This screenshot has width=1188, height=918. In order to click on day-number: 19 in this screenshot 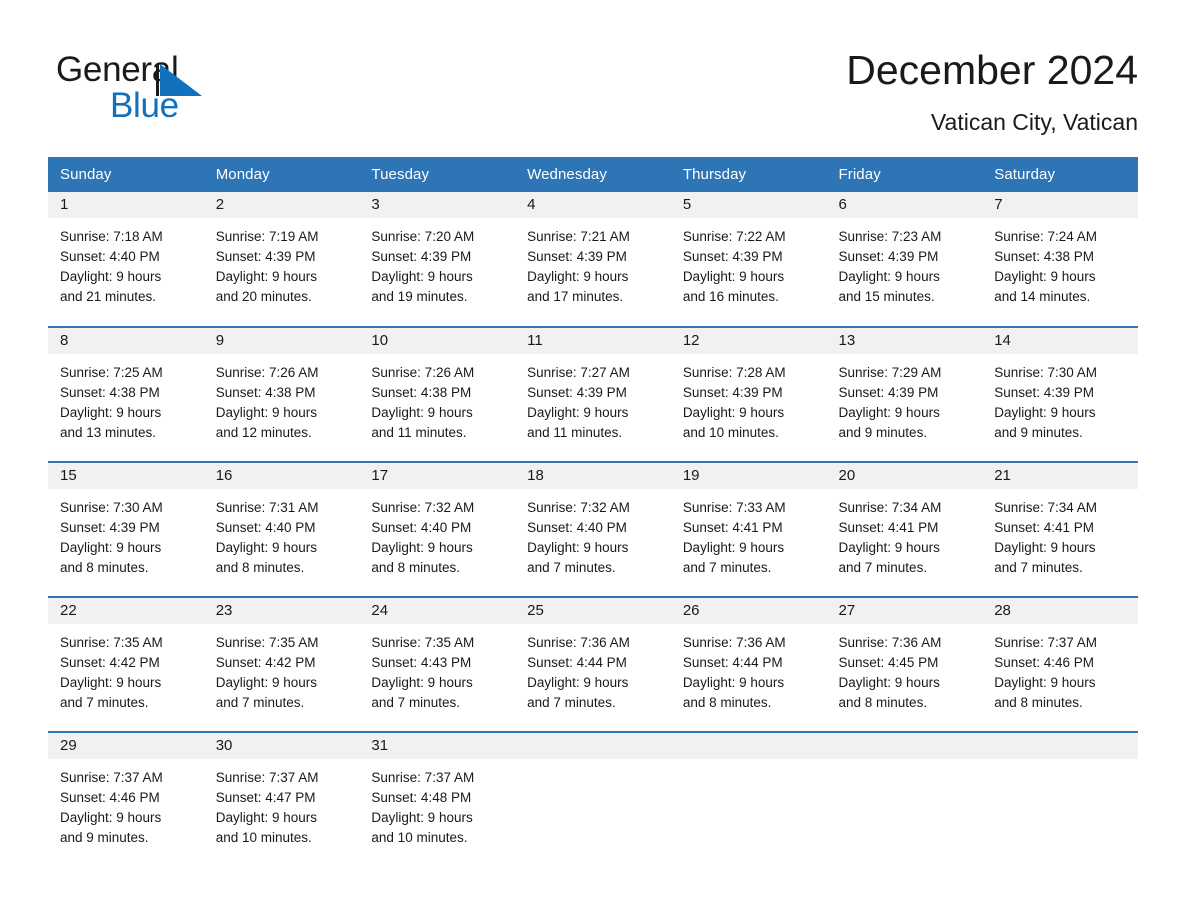, I will do `click(748, 476)`.